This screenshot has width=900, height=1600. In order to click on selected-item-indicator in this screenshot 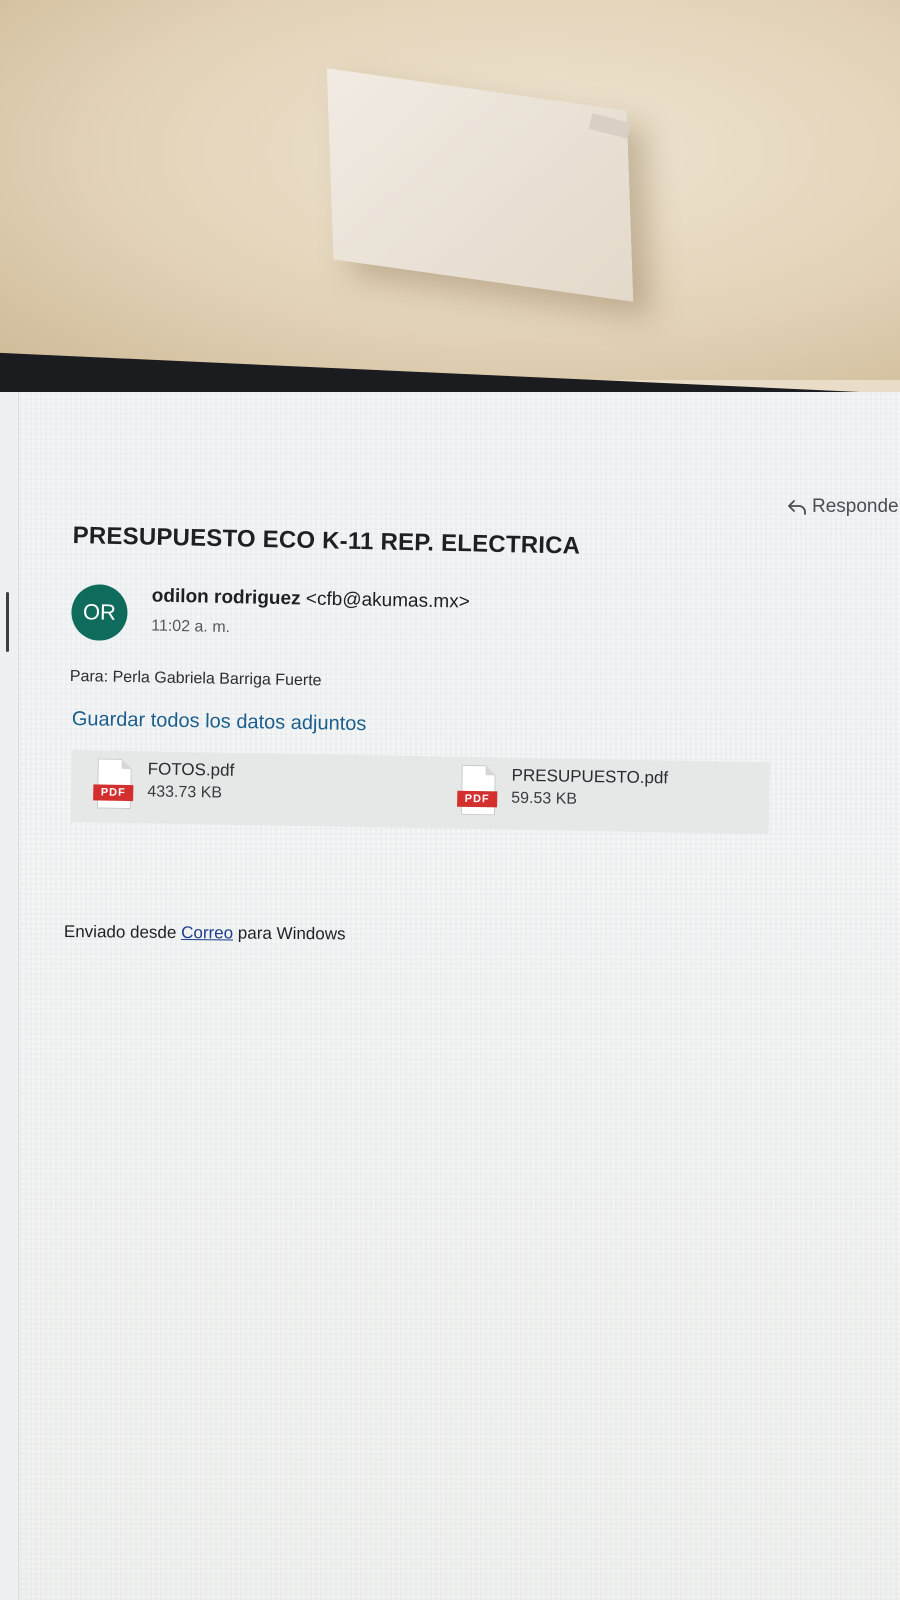, I will do `click(7, 622)`.